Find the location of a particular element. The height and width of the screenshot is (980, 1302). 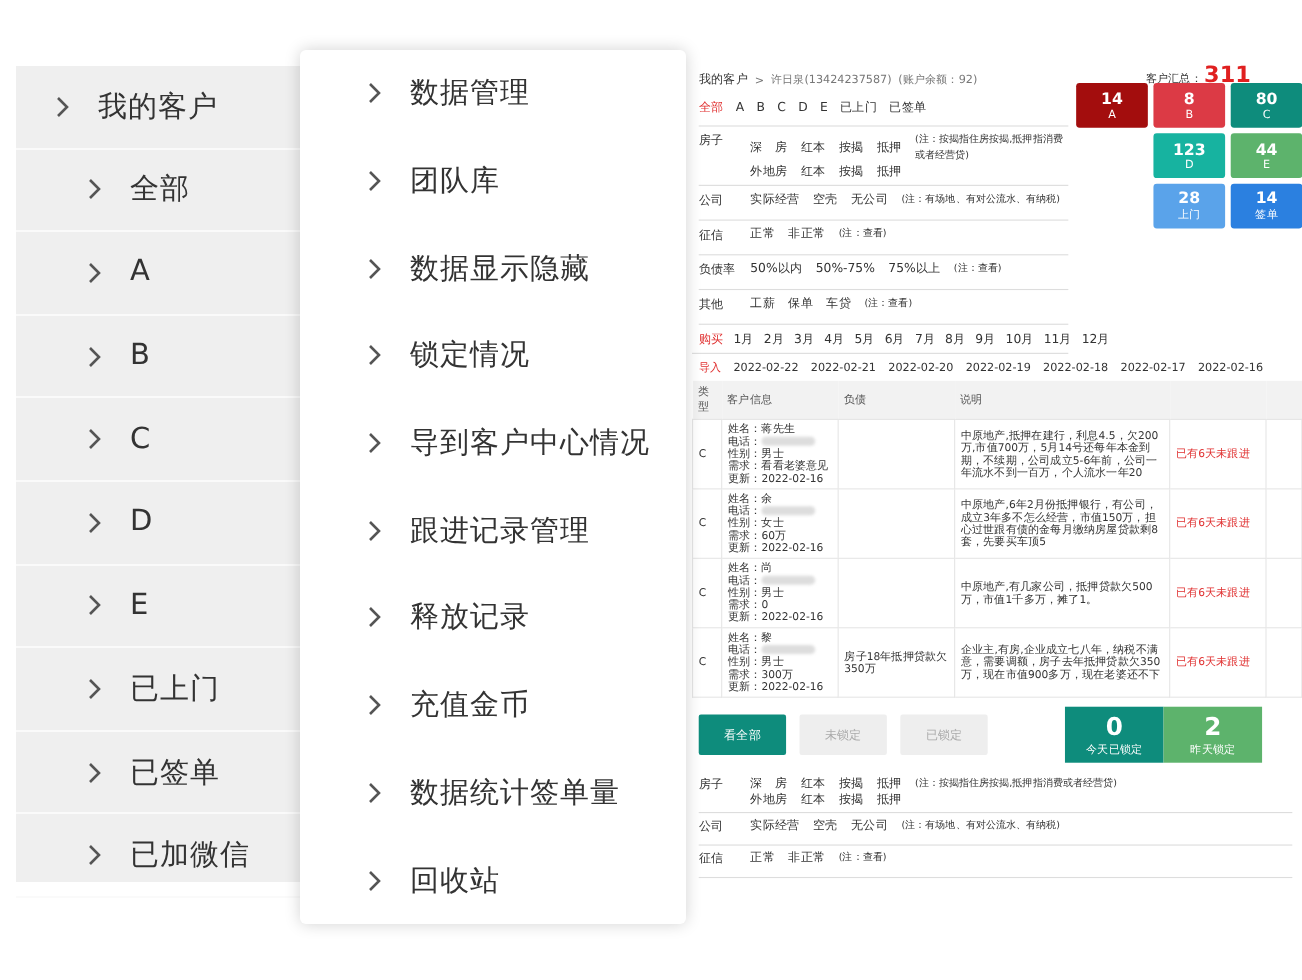

menu-item: 释放记录 is located at coordinates (493, 618).